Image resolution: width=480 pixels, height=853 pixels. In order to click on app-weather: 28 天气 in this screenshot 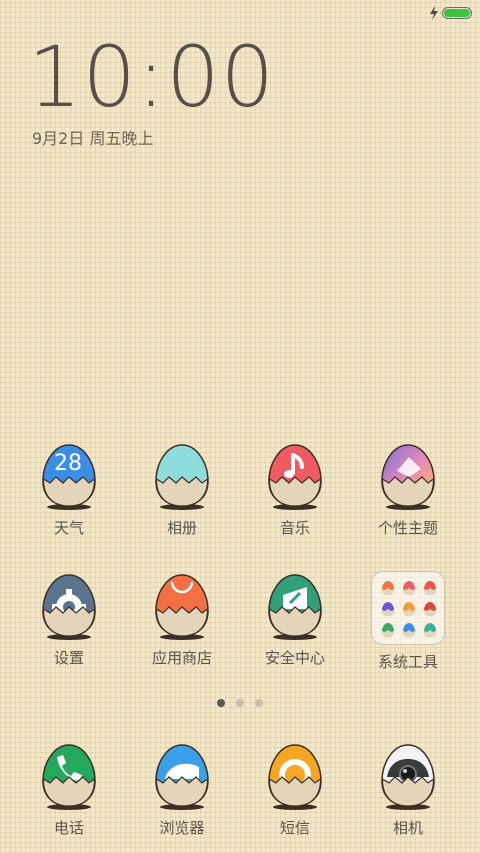, I will do `click(69, 490)`.